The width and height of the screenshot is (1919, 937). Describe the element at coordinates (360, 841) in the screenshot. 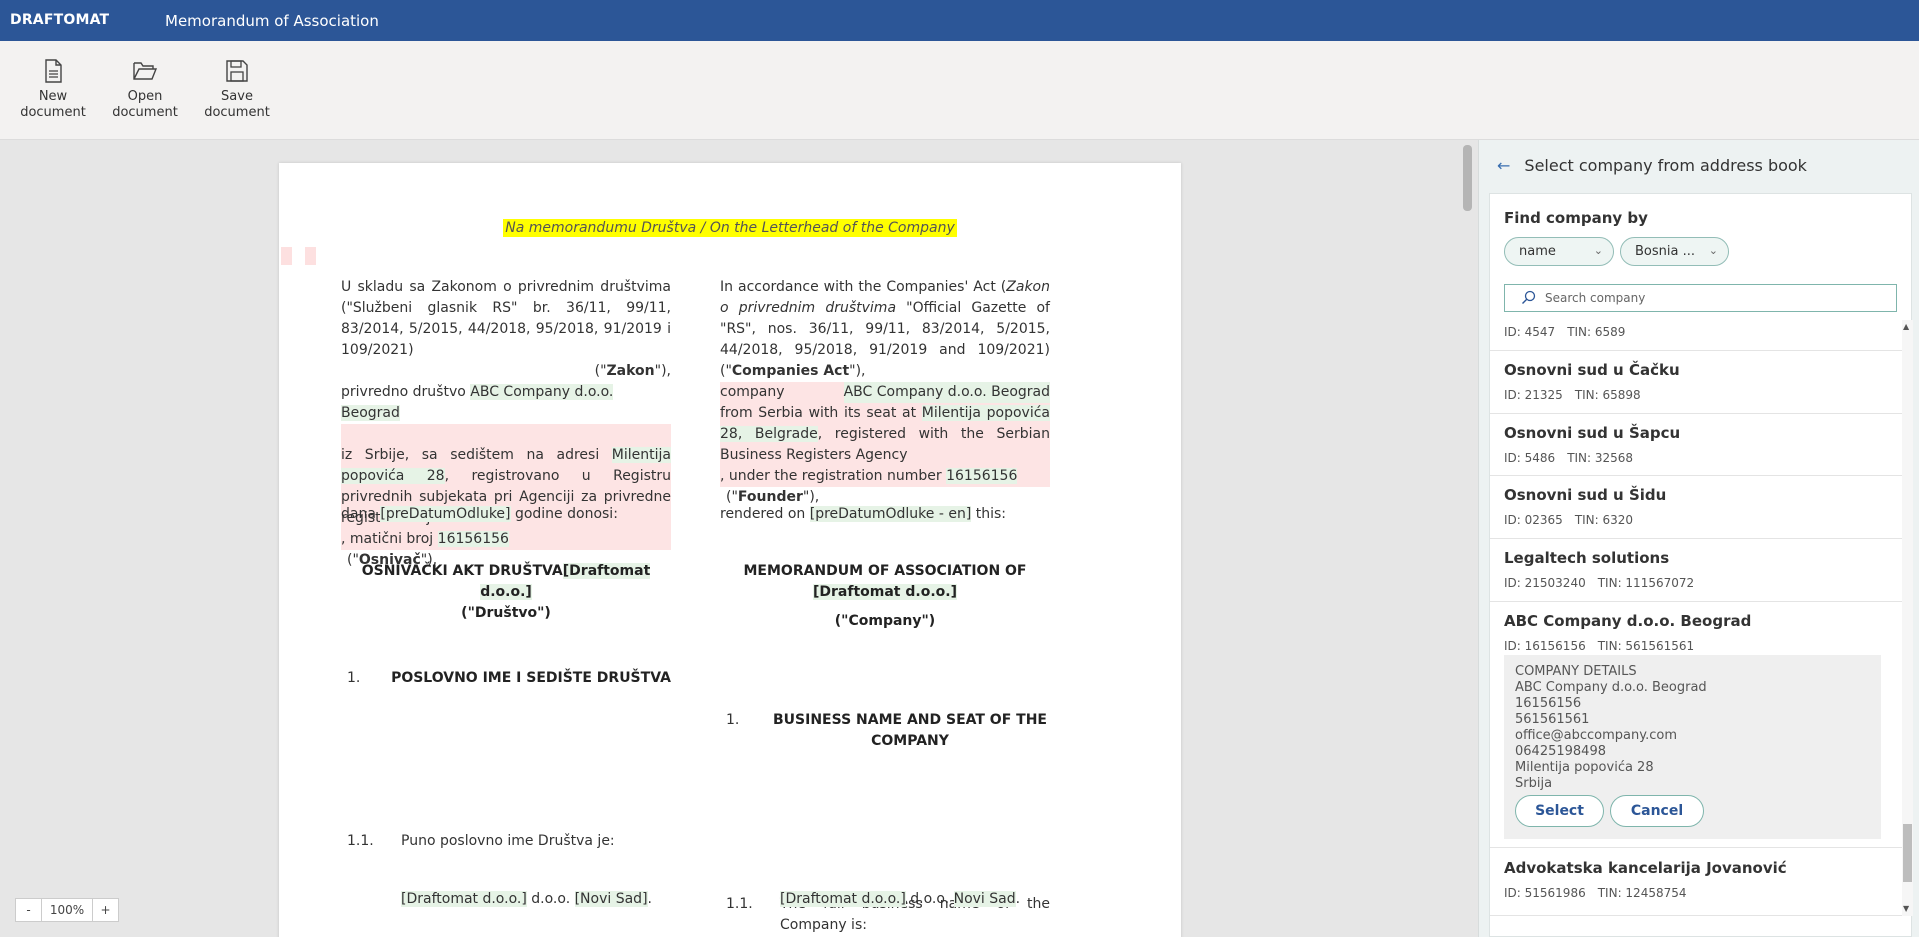

I see `left-section-1-1-number: 1.1.` at that location.